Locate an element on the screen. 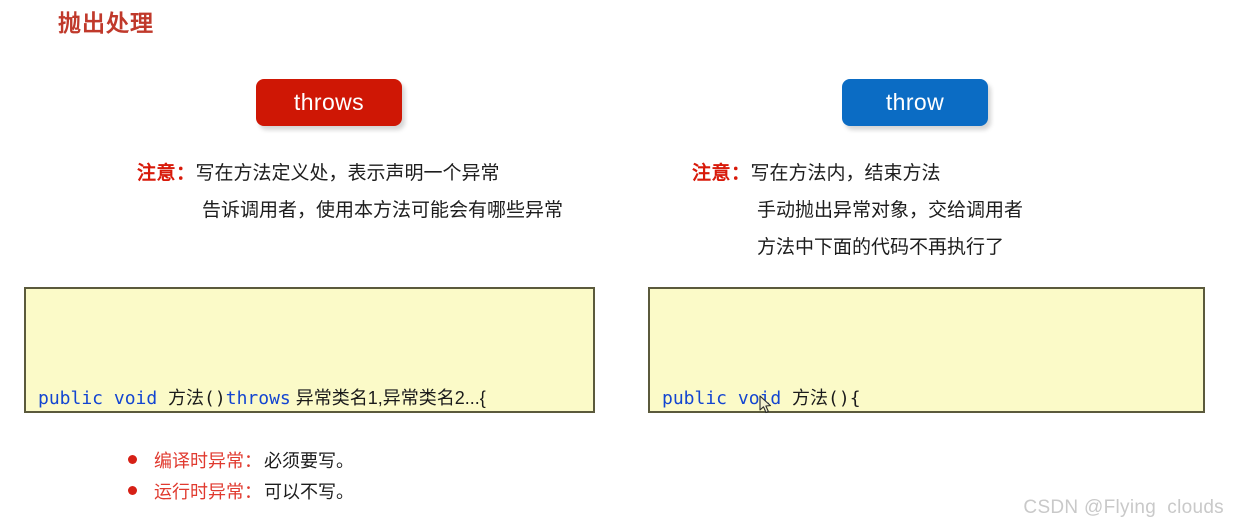 Image resolution: width=1236 pixels, height=526 pixels. throw-pill-label: throw is located at coordinates (915, 102).